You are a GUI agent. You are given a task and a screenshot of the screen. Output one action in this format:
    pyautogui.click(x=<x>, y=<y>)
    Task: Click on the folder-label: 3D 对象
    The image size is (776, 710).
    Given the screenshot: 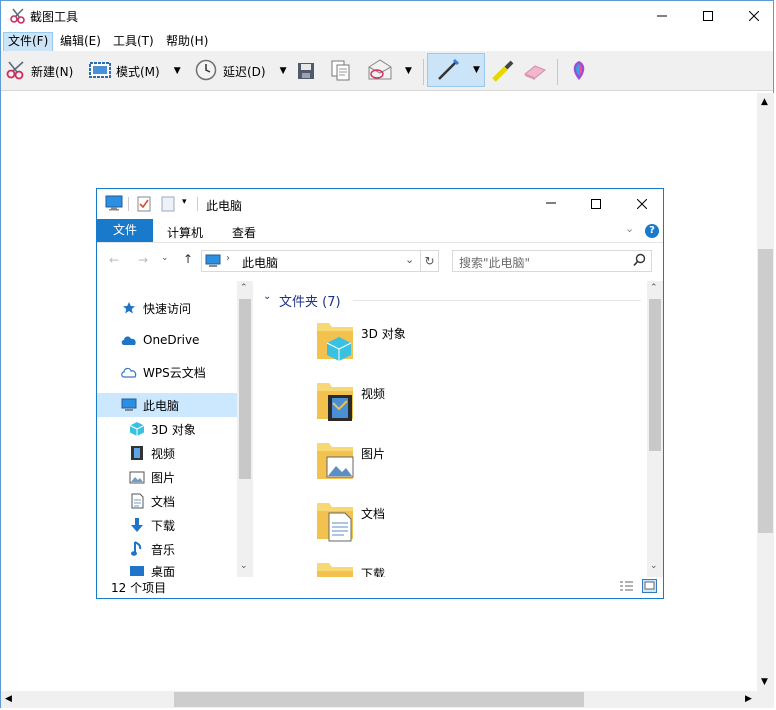 What is the action you would take?
    pyautogui.click(x=383, y=334)
    